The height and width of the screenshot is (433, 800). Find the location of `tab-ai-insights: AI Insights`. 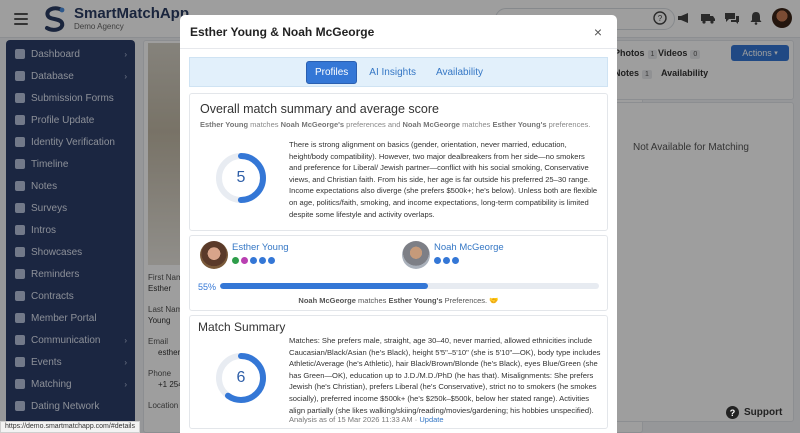

tab-ai-insights: AI Insights is located at coordinates (392, 72).